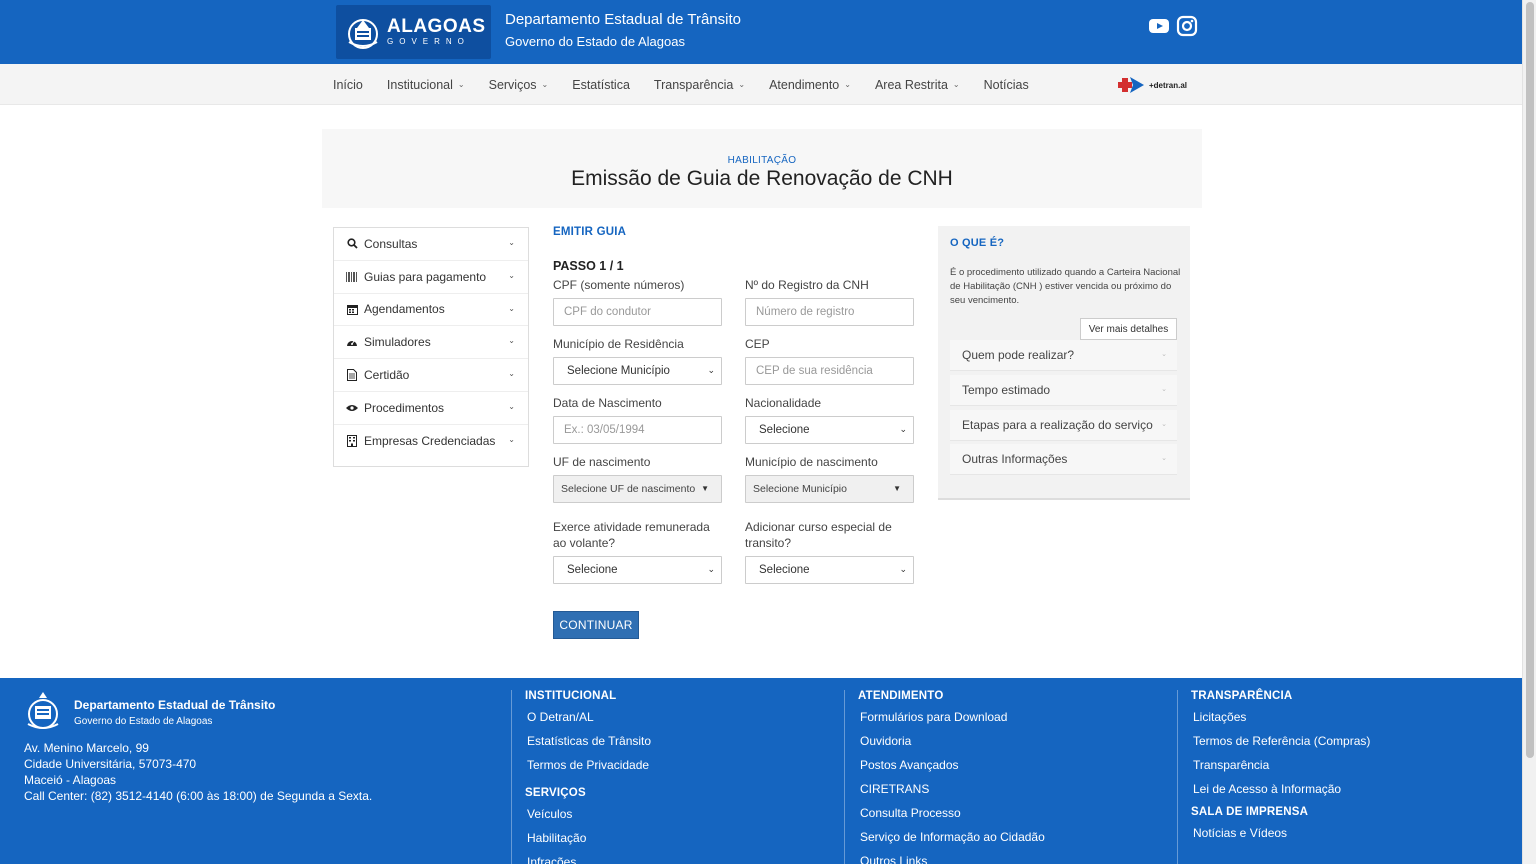  What do you see at coordinates (1280, 789) in the screenshot?
I see `footer-link: Lei de Acesso à Informação` at bounding box center [1280, 789].